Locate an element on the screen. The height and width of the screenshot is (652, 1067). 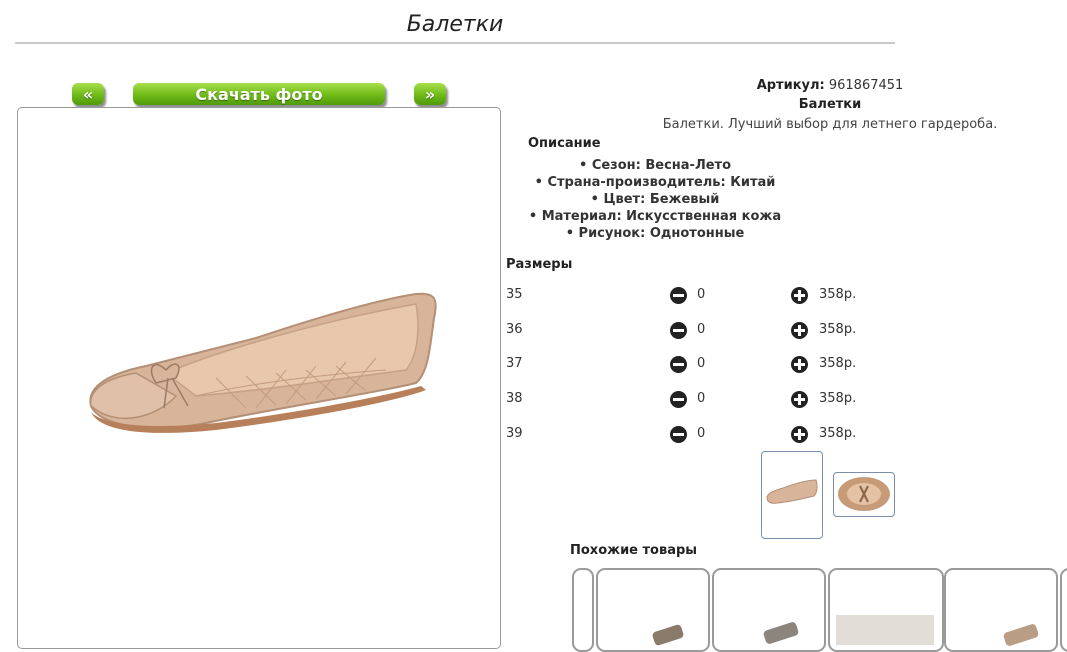
feature-item: Страна-производитель: Китай is located at coordinates (655, 182).